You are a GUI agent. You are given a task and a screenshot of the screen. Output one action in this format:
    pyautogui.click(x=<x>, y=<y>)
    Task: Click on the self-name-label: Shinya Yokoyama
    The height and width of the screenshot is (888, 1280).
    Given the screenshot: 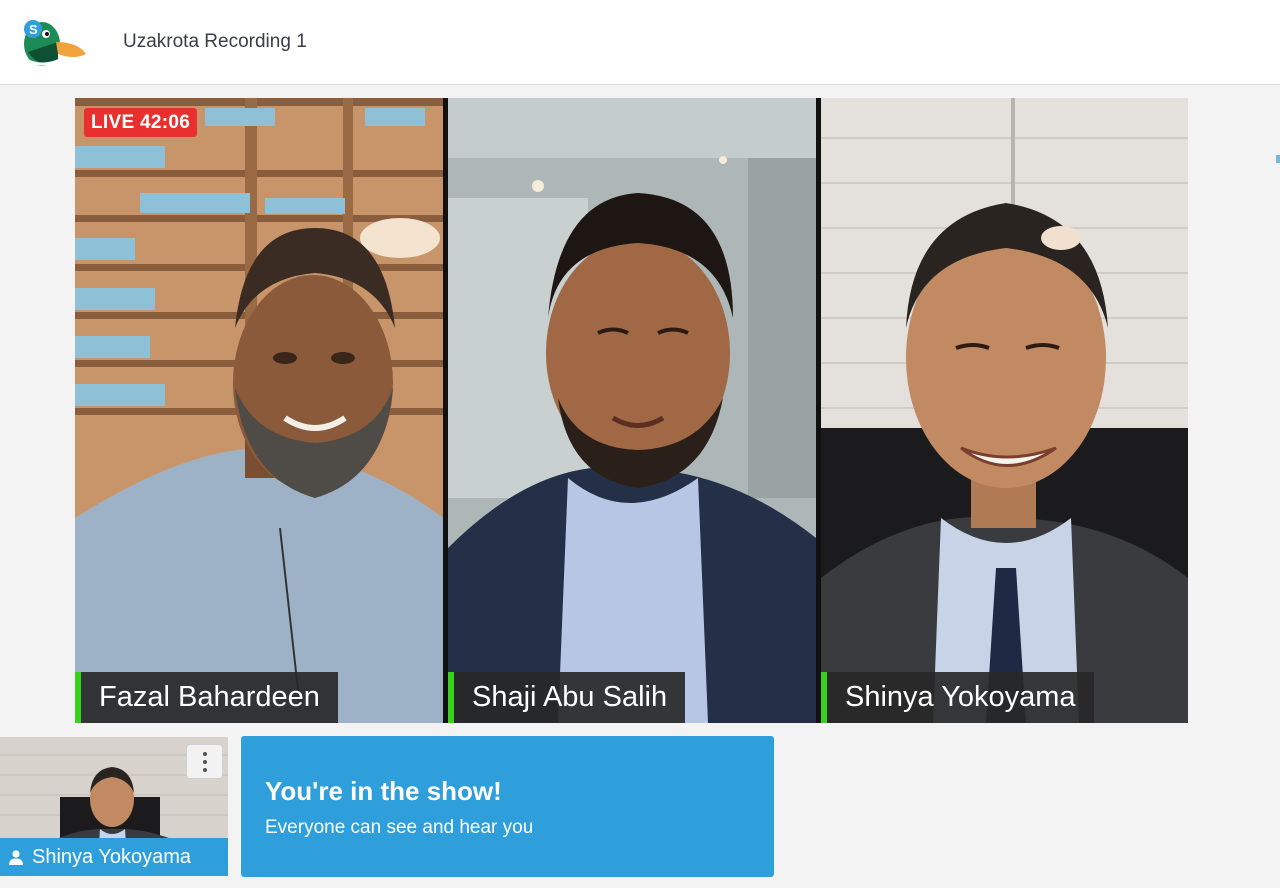 What is the action you would take?
    pyautogui.click(x=112, y=857)
    